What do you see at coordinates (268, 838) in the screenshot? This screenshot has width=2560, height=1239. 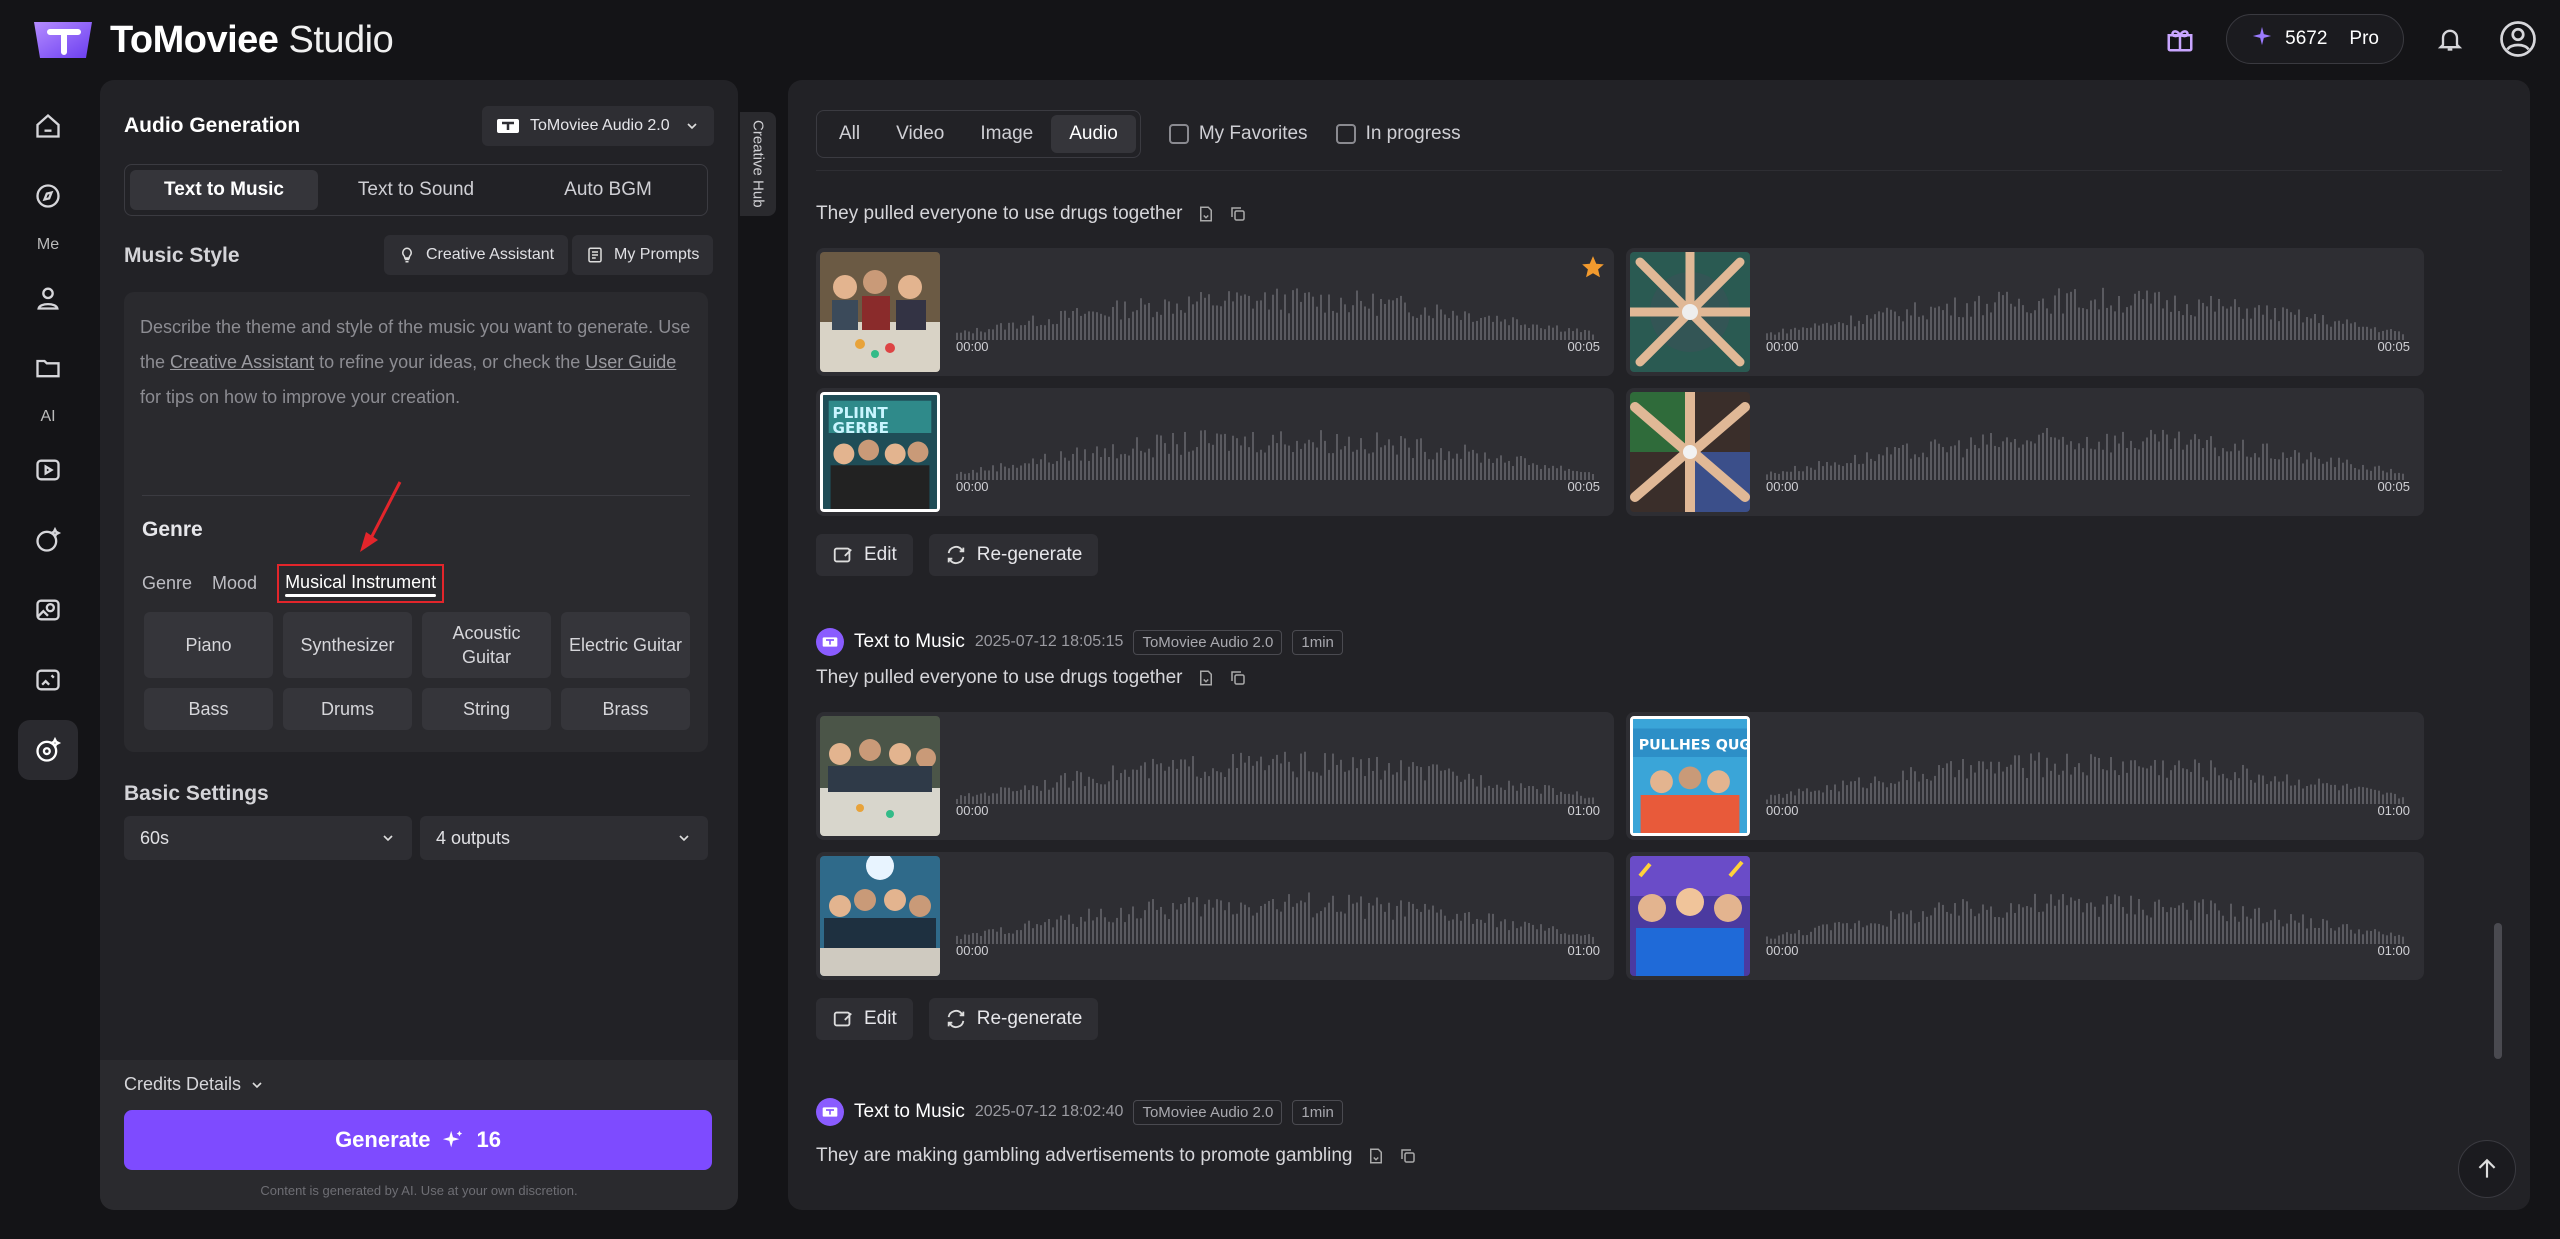 I see `duration-select: 60s` at bounding box center [268, 838].